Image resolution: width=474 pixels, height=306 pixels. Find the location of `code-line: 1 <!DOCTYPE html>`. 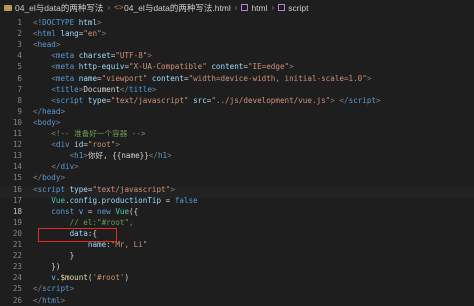

code-line: 1 <!DOCTYPE html> is located at coordinates (237, 22).